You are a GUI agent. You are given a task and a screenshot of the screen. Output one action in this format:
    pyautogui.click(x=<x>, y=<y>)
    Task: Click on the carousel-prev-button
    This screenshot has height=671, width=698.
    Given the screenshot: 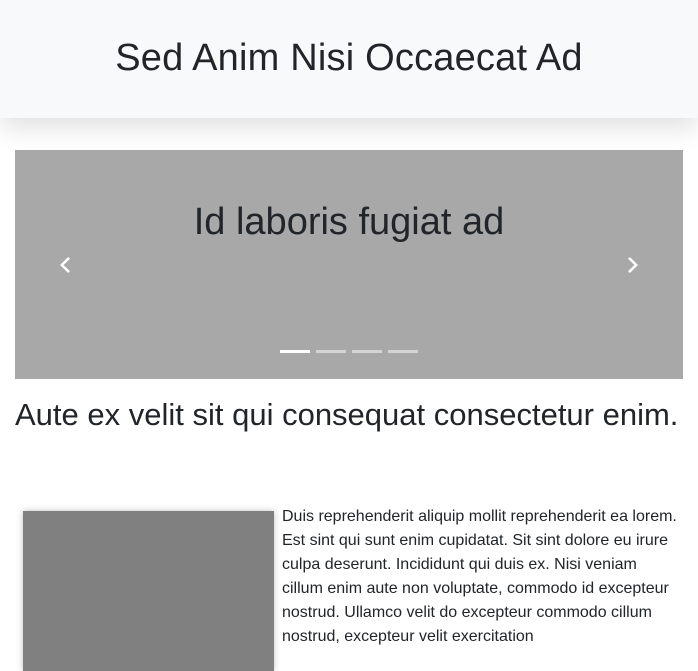 What is the action you would take?
    pyautogui.click(x=65, y=264)
    